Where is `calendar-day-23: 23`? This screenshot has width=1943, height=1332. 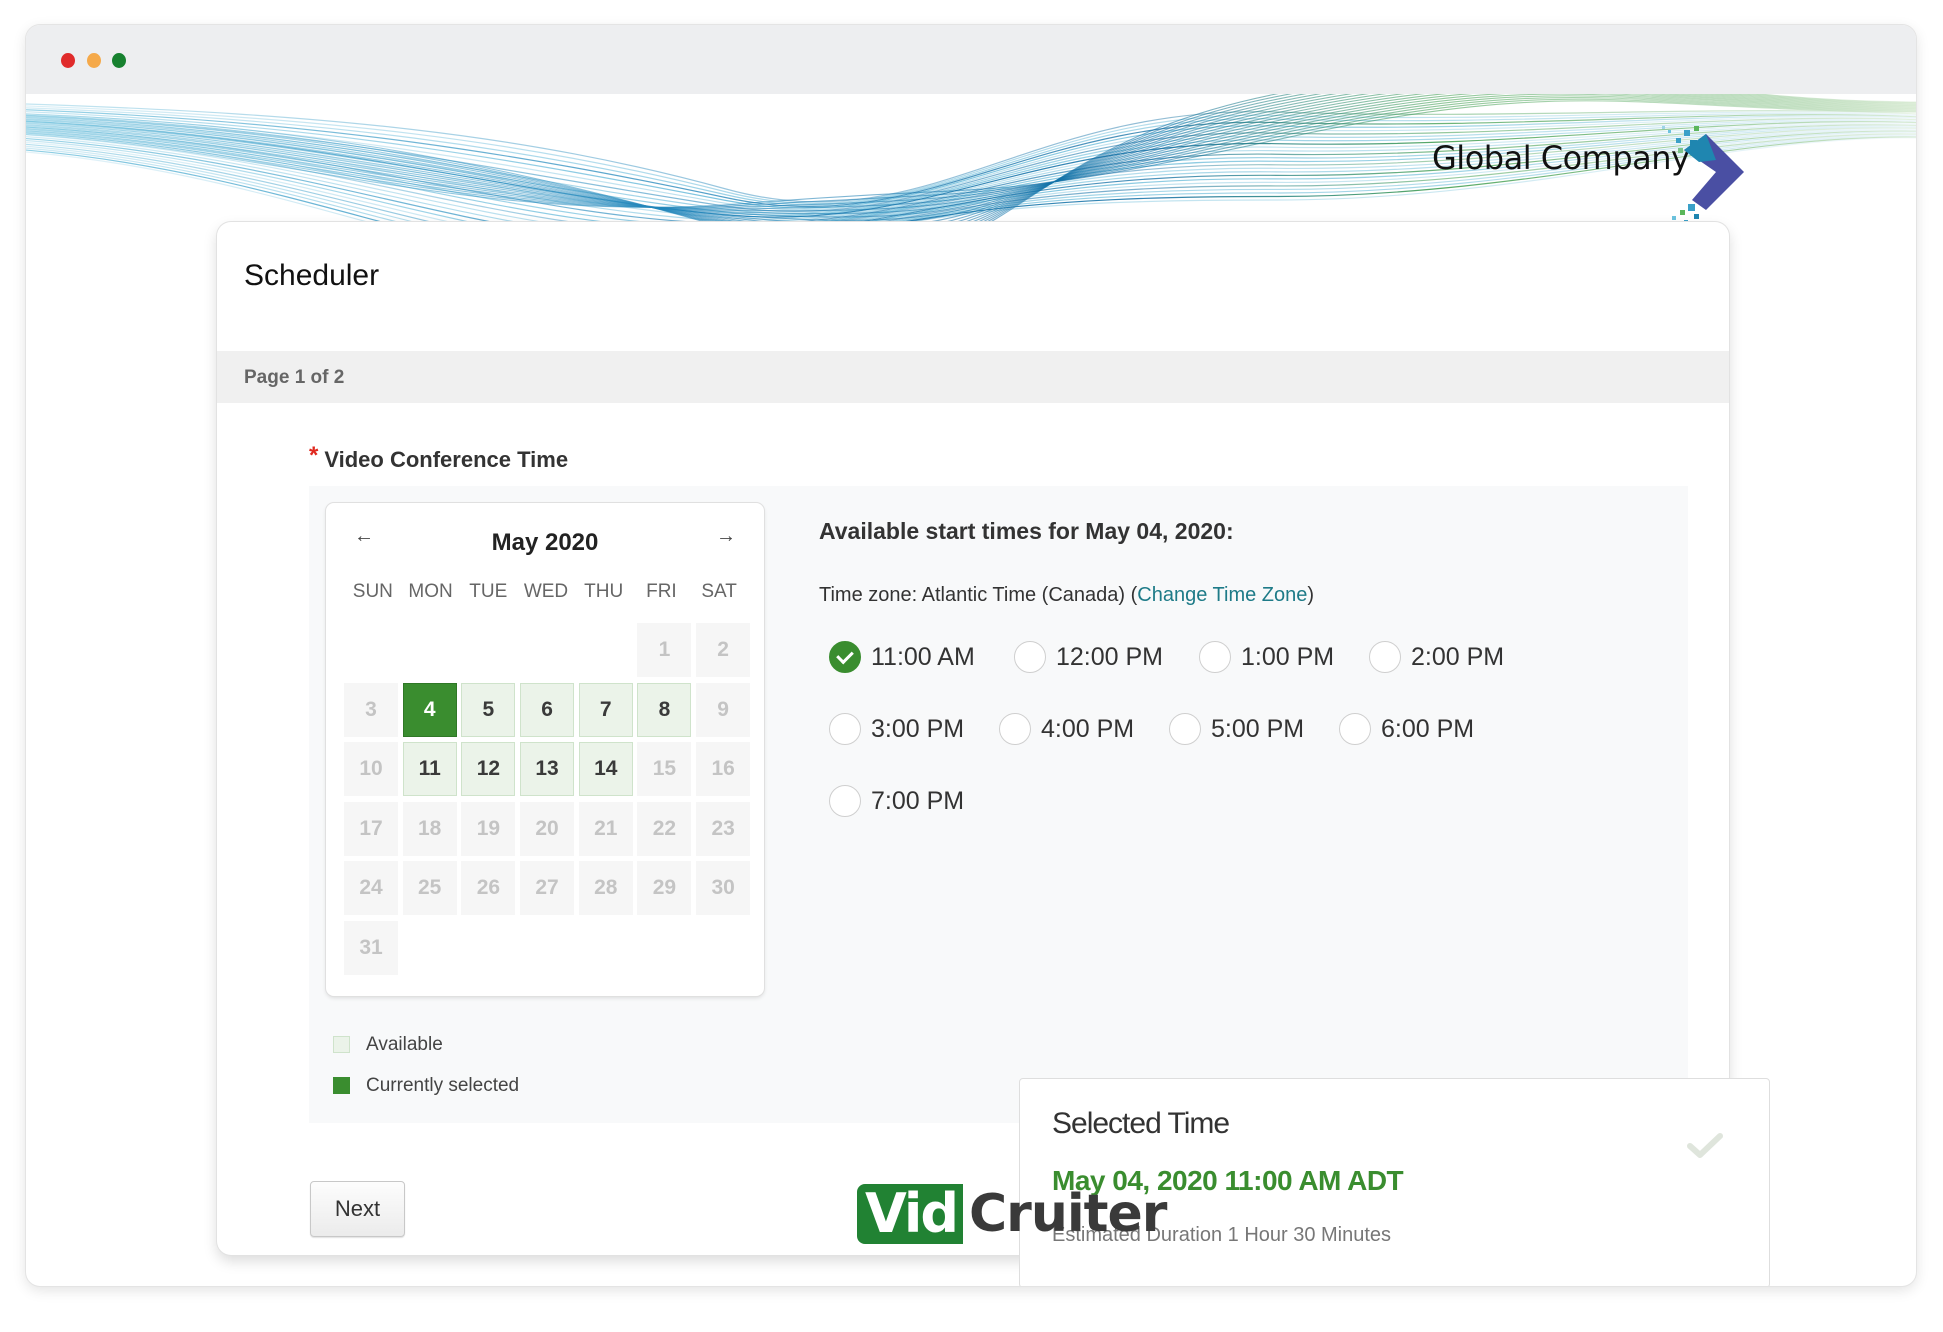 calendar-day-23: 23 is located at coordinates (723, 828).